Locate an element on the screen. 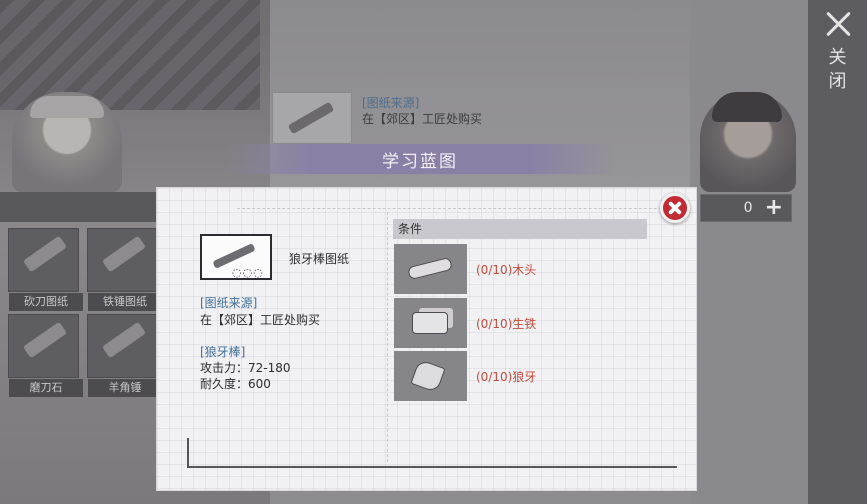  hammer-icon is located at coordinates (124, 254).